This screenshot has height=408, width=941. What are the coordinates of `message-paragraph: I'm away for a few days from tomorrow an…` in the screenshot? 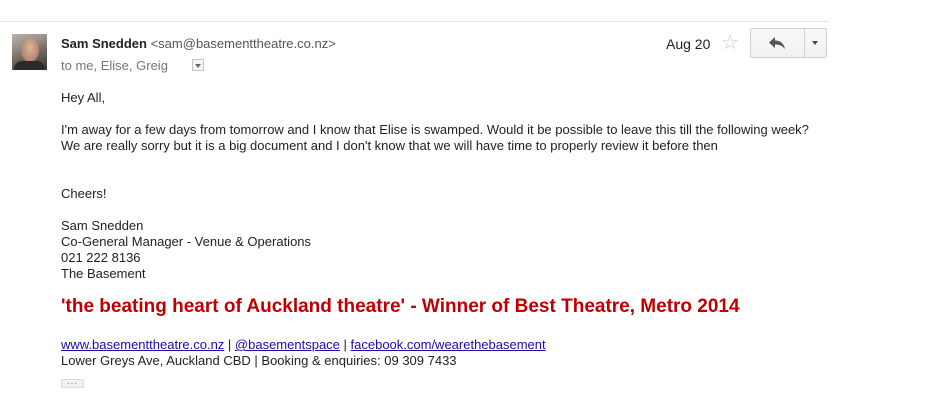 It's located at (435, 137).